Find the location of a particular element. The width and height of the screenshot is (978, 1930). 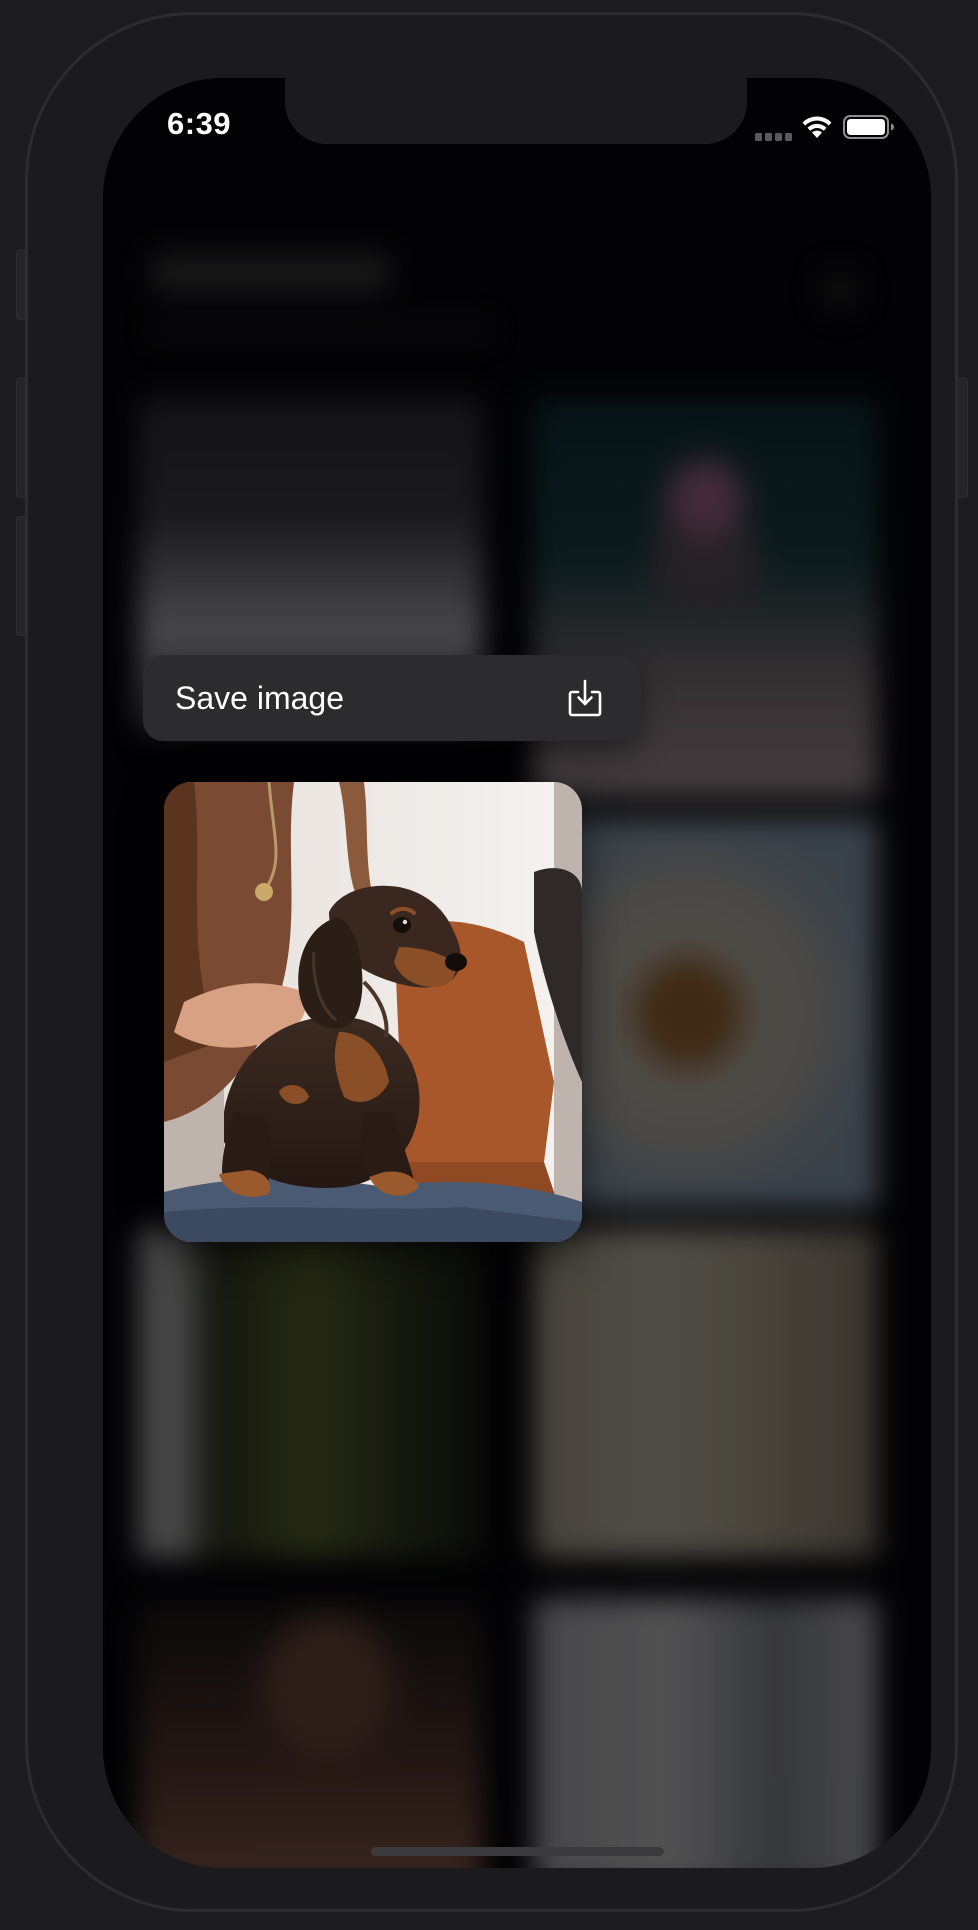

square-and-arrow-down-icon is located at coordinates (585, 698).